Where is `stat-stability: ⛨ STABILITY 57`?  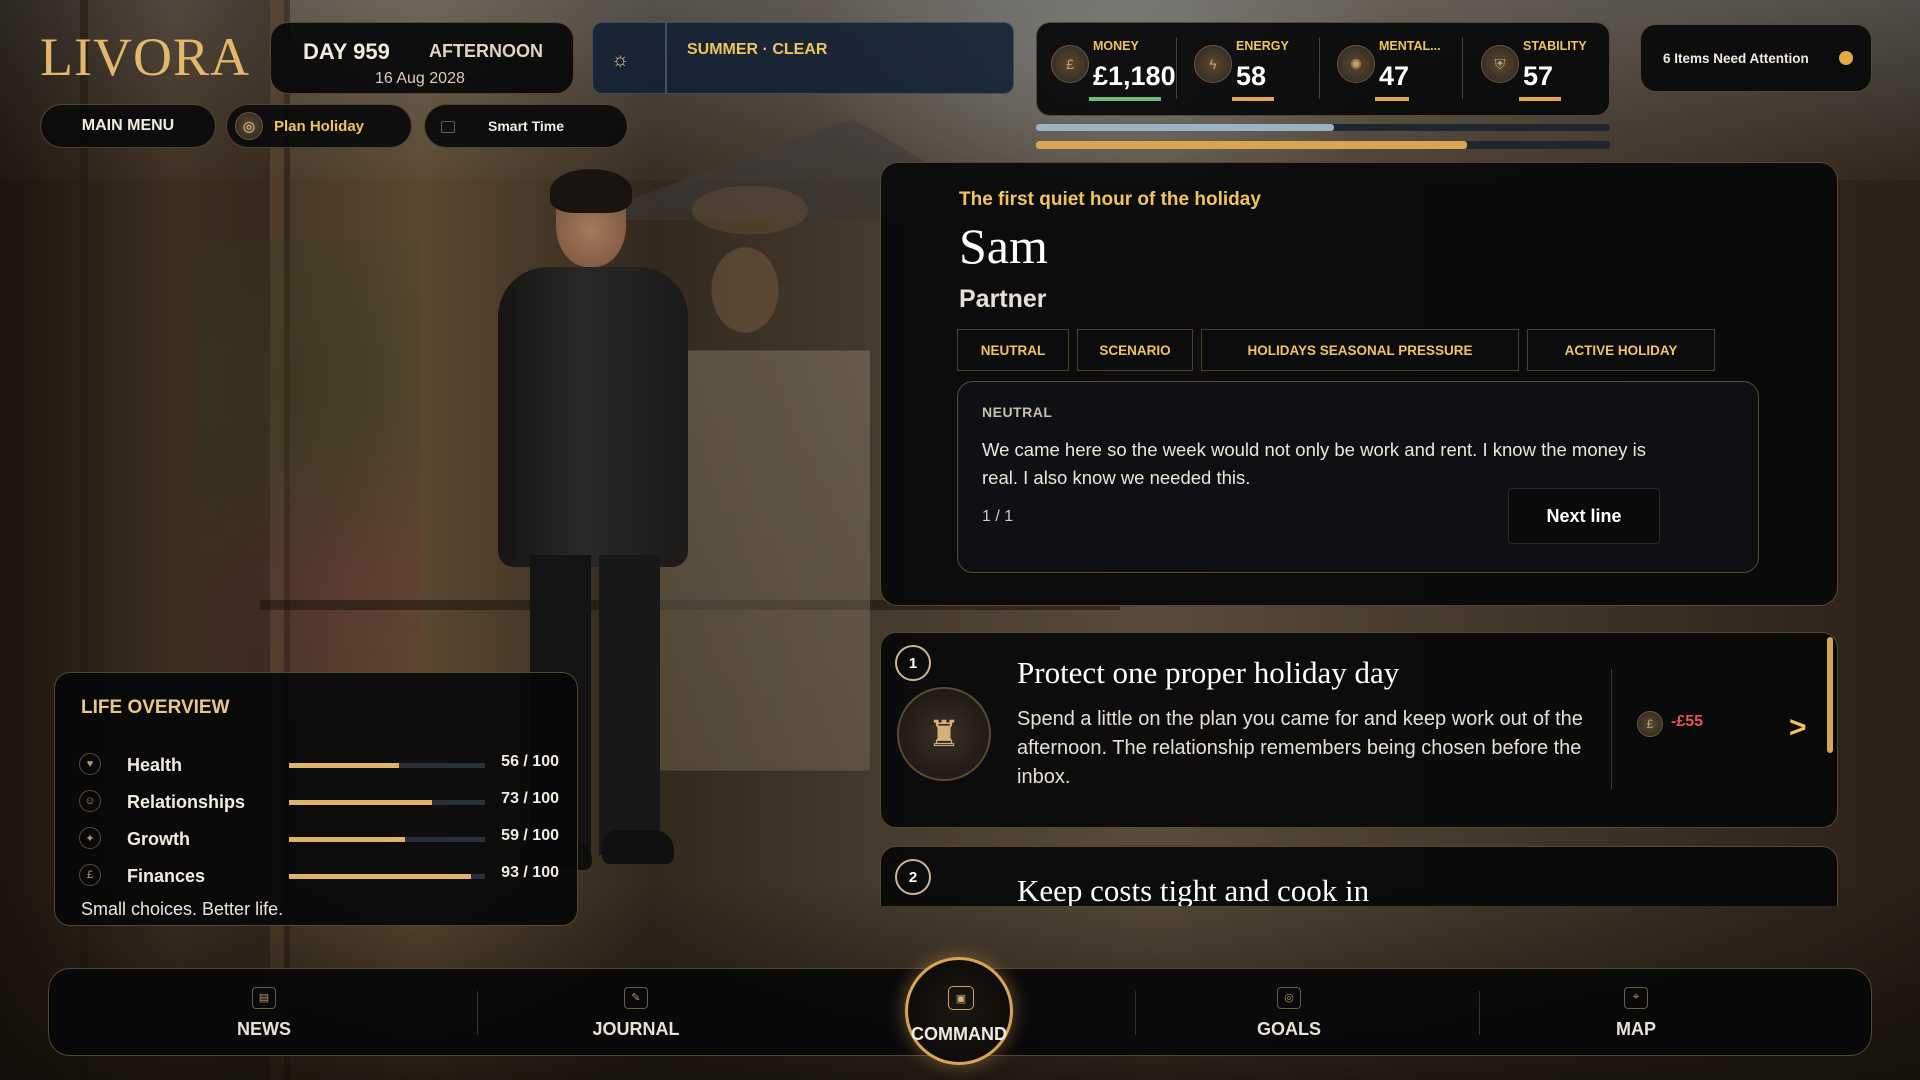
stat-stability: ⛨ STABILITY 57 is located at coordinates (1537, 70).